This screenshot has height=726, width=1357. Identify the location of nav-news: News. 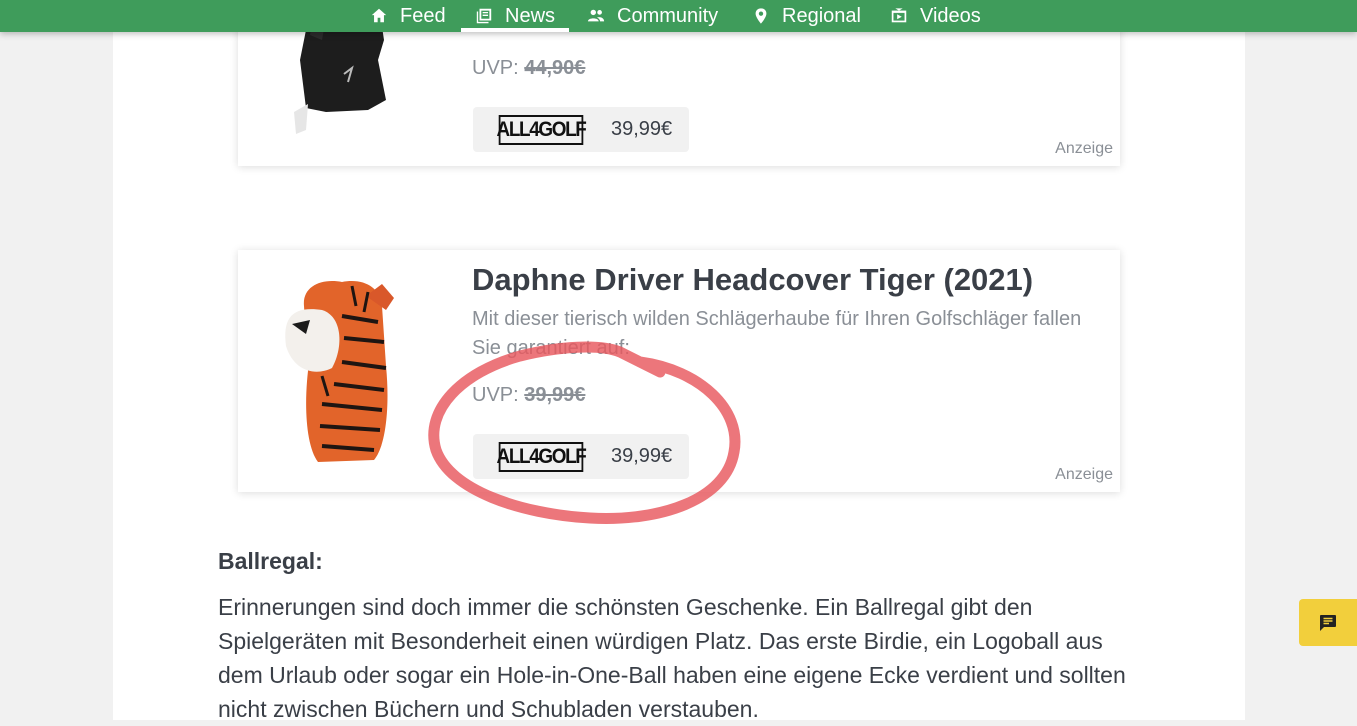
(515, 16).